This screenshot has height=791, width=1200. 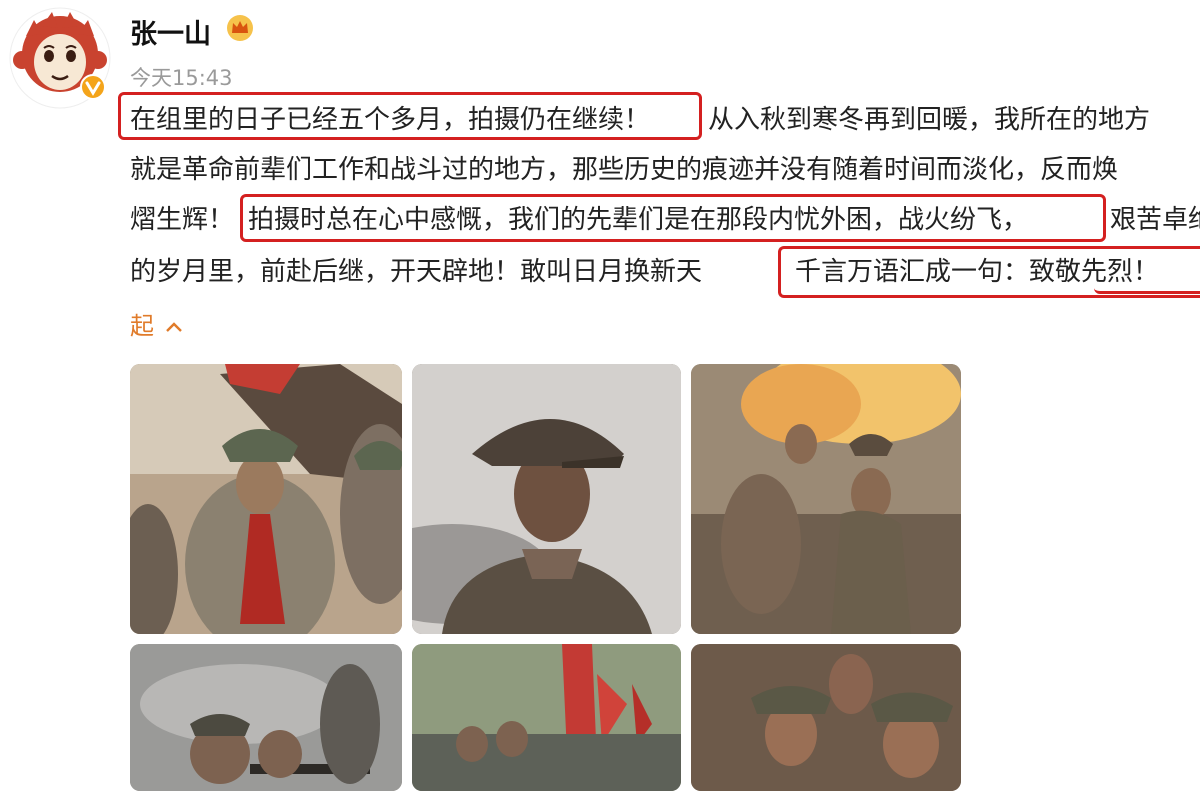 I want to click on post-timestamp: 今天15:43, so click(x=181, y=77).